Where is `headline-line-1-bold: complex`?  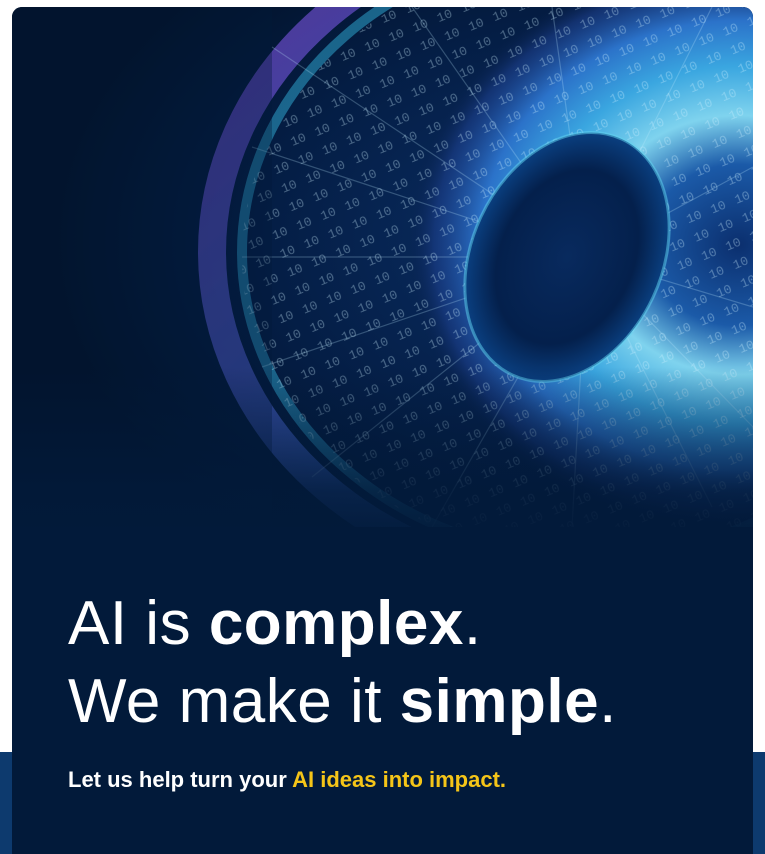 headline-line-1-bold: complex is located at coordinates (336, 623).